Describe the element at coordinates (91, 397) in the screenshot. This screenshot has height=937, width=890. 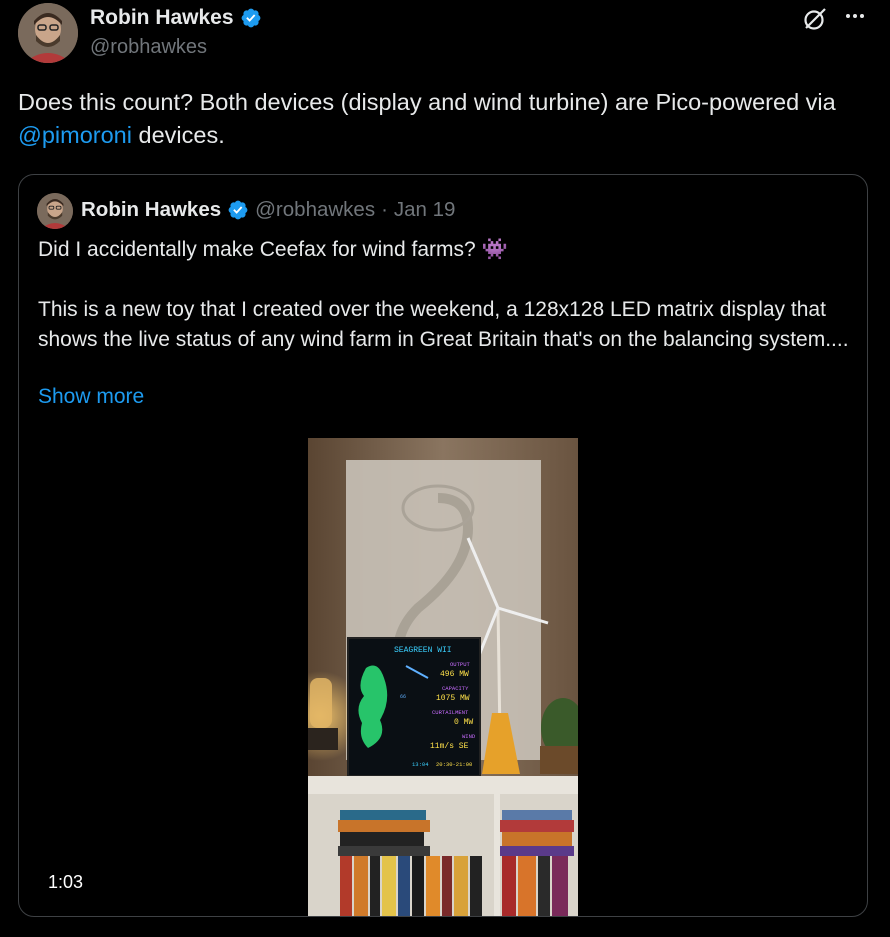
I see `show-more-link: Show more` at that location.